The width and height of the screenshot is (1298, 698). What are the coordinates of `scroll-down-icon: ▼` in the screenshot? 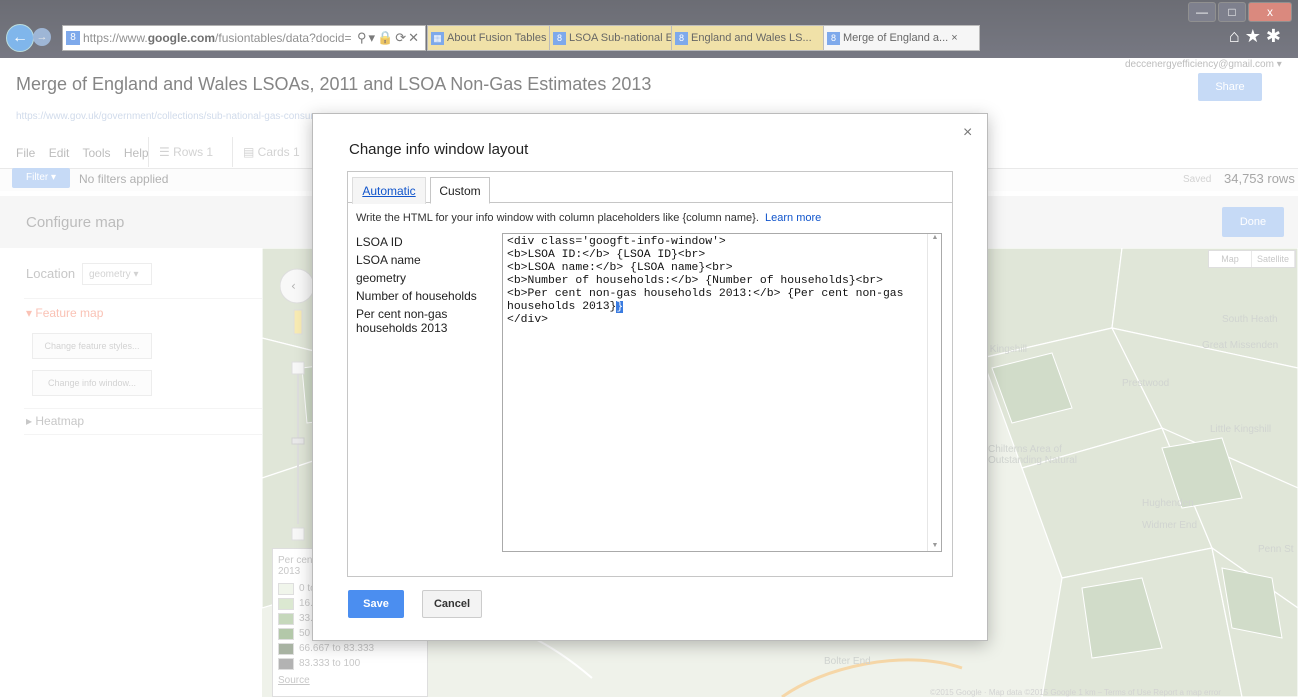 It's located at (935, 545).